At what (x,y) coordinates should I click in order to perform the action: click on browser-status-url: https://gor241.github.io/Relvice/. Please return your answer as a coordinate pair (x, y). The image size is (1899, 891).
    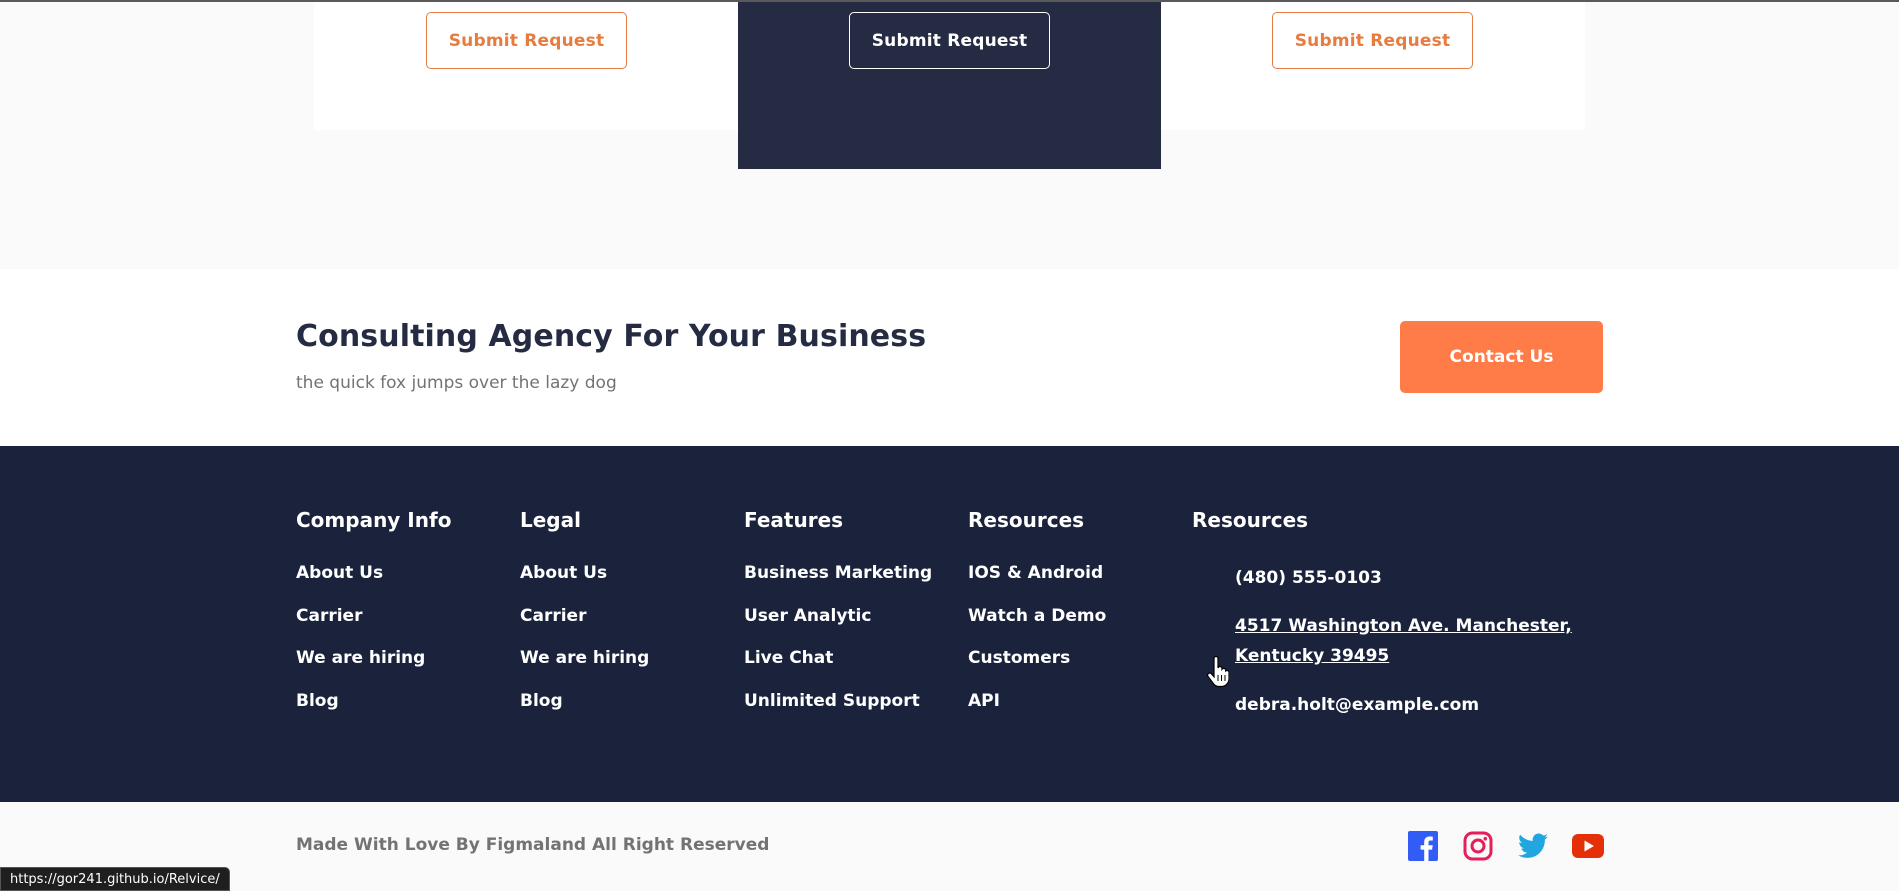
    Looking at the image, I should click on (115, 879).